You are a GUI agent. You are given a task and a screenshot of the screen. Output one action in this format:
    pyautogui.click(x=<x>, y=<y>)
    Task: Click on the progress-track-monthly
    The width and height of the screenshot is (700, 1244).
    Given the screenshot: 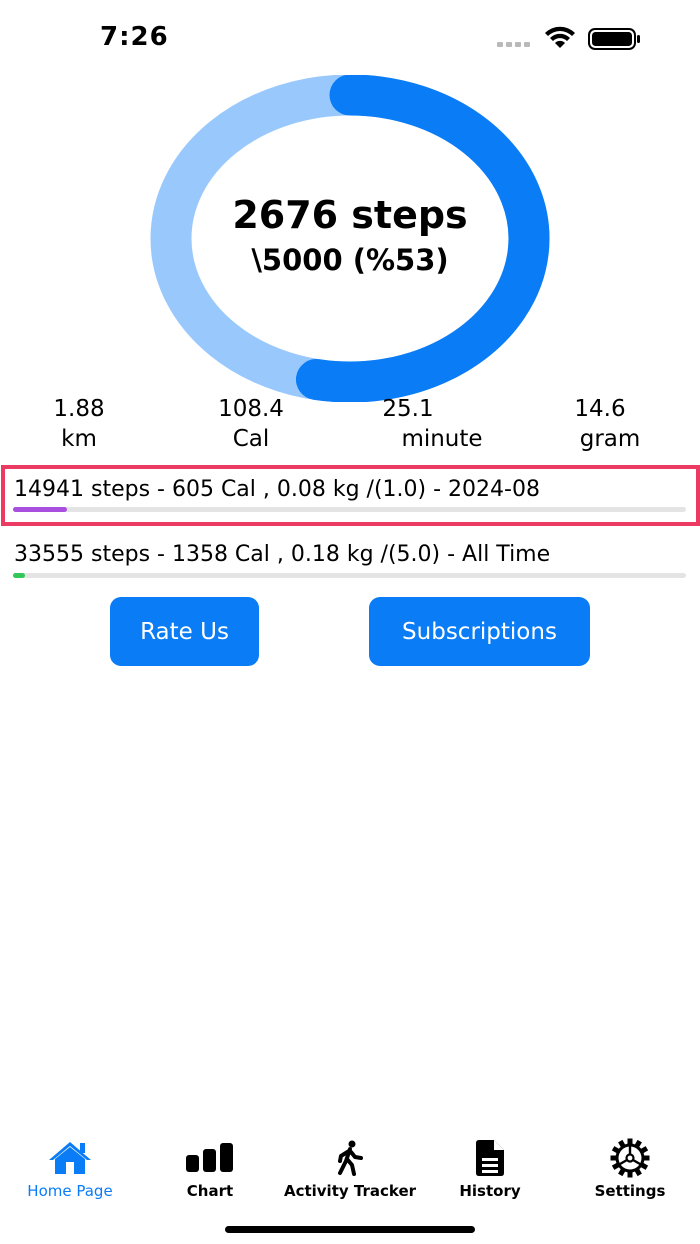 What is the action you would take?
    pyautogui.click(x=349, y=509)
    